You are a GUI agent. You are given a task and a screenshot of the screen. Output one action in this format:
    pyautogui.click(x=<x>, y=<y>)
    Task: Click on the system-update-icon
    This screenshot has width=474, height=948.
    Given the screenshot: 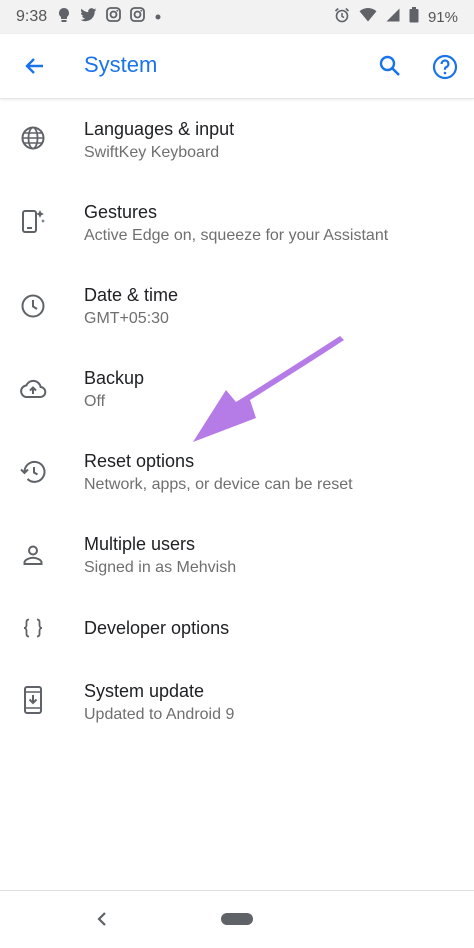 What is the action you would take?
    pyautogui.click(x=33, y=700)
    